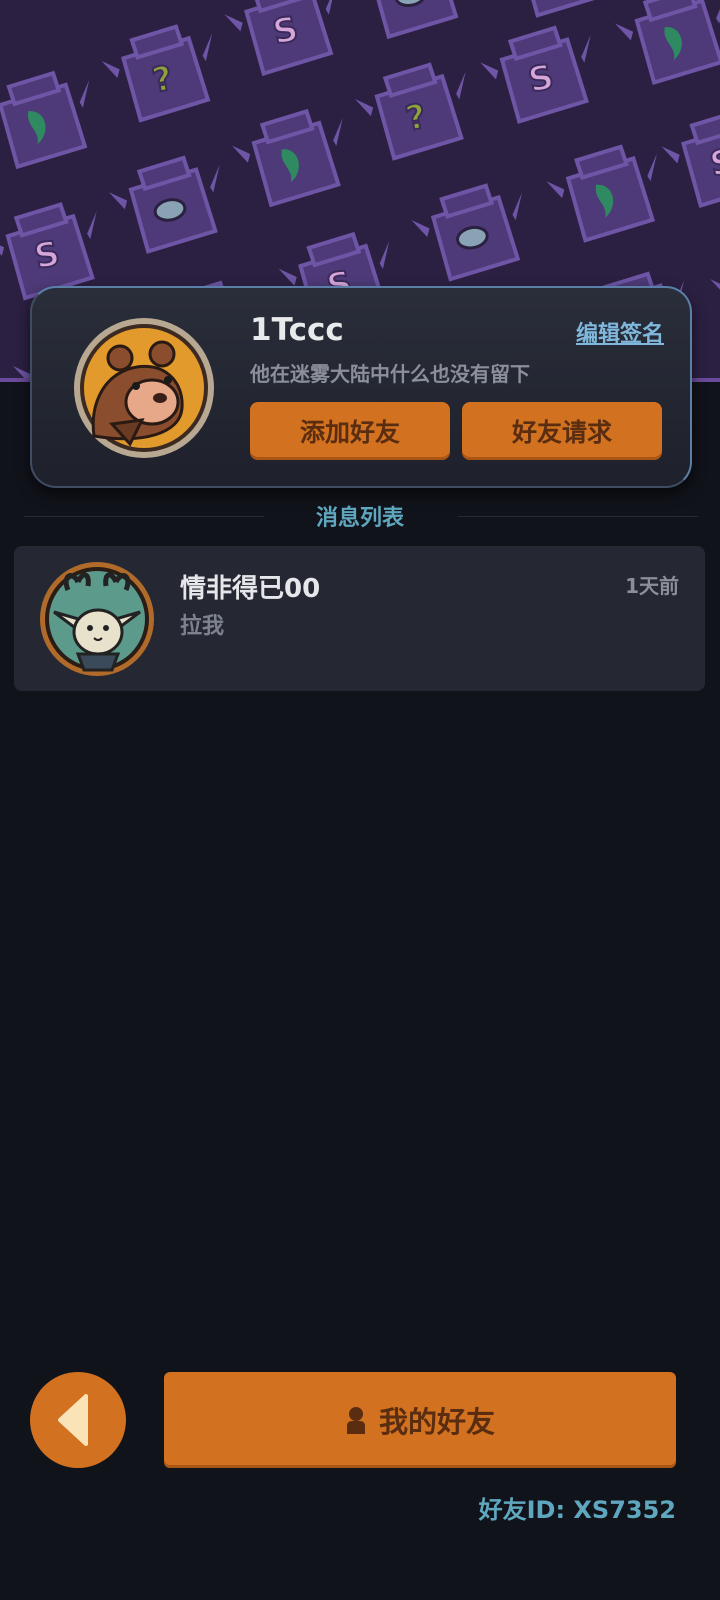  What do you see at coordinates (361, 387) in the screenshot?
I see `profile-card: 1Tccc 编辑签名 他在迷雾大陆中什么也没有留下 添加好友 好友请求` at bounding box center [361, 387].